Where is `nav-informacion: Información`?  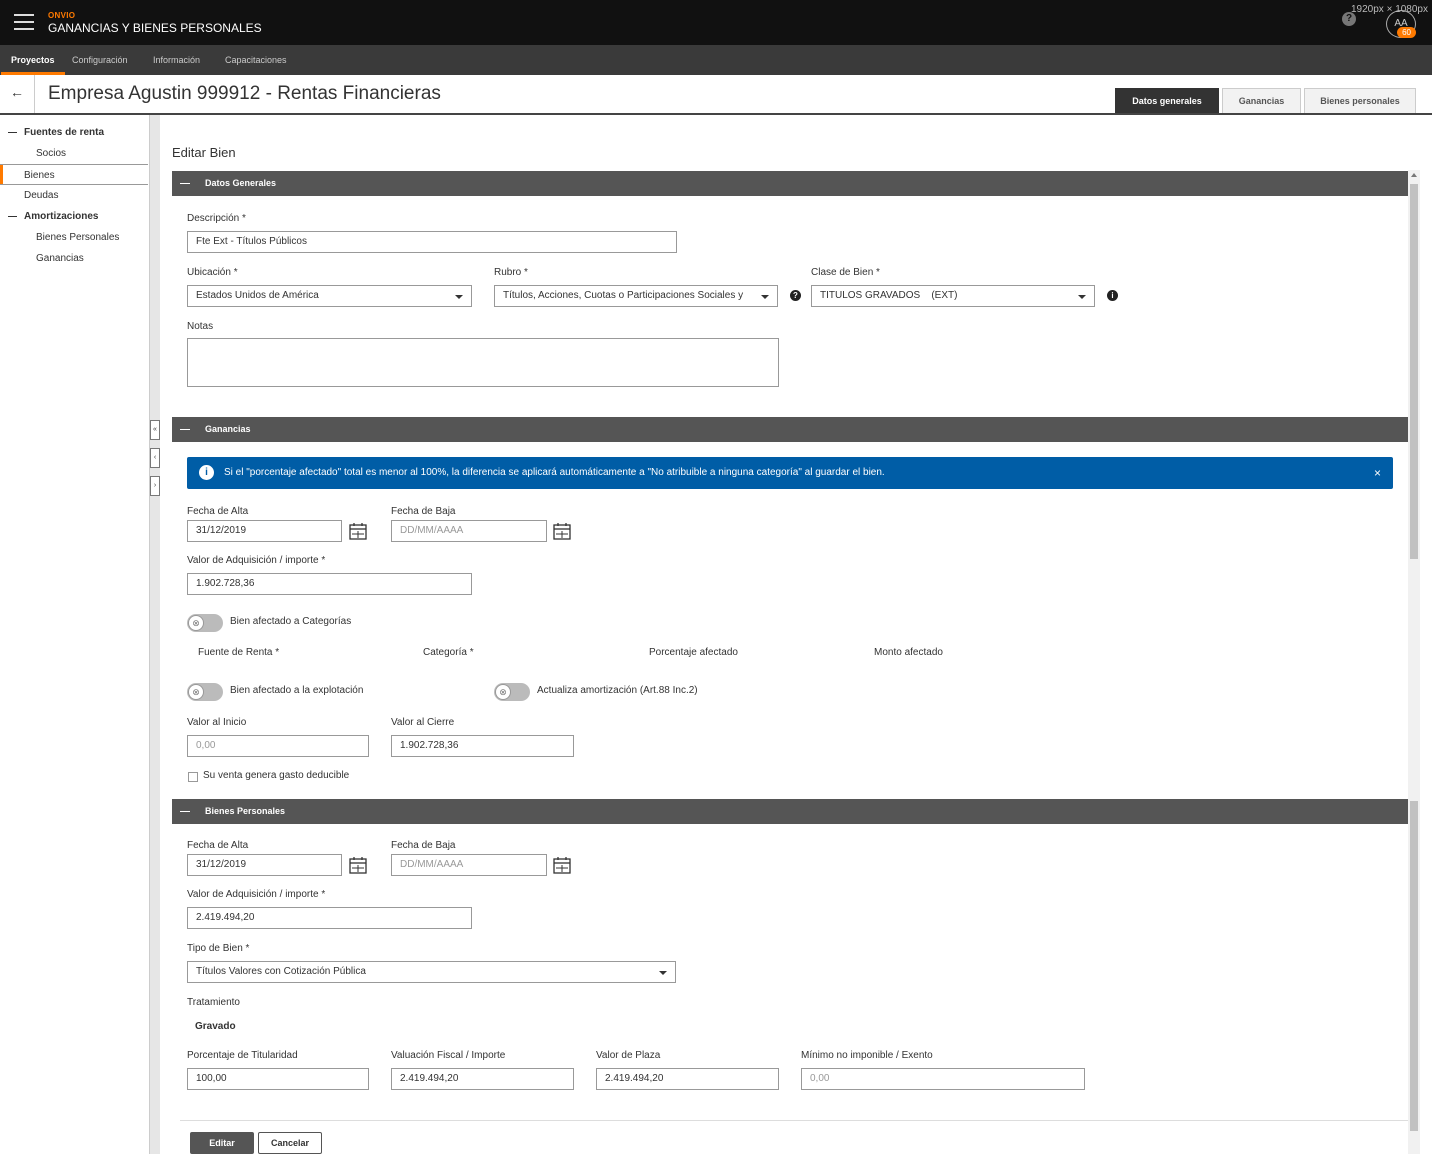
nav-informacion: Información is located at coordinates (176, 60).